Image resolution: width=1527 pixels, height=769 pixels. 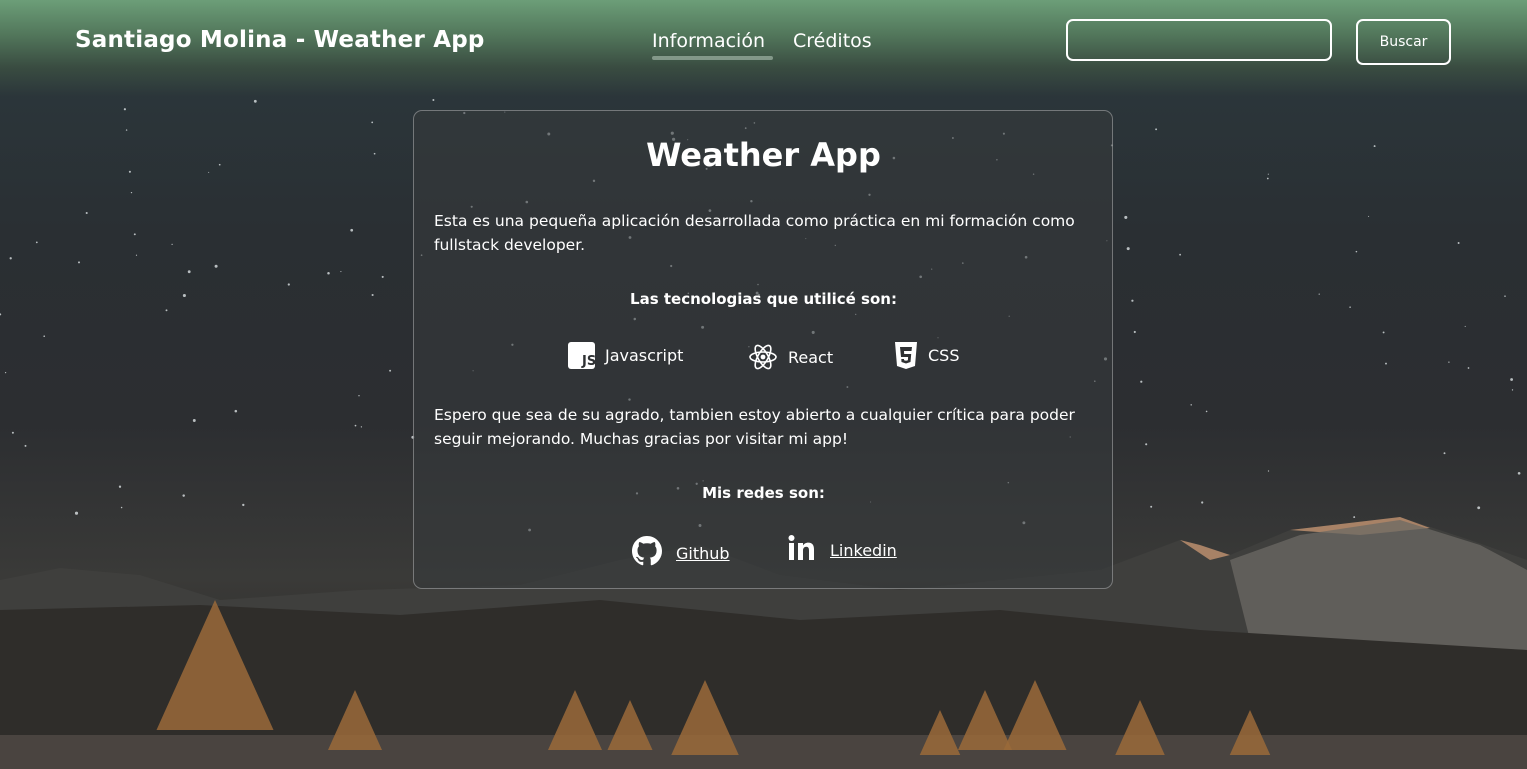 What do you see at coordinates (763, 155) in the screenshot?
I see `card-title: Weather App` at bounding box center [763, 155].